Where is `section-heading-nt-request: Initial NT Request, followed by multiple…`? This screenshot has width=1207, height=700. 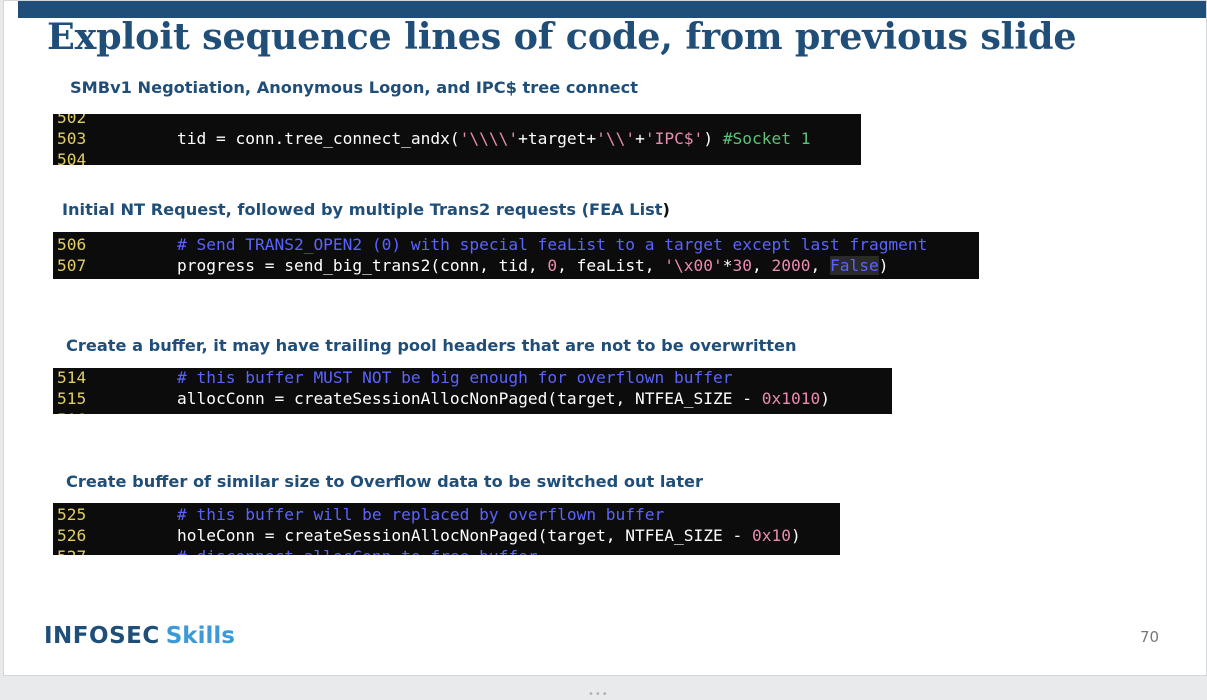 section-heading-nt-request: Initial NT Request, followed by multiple… is located at coordinates (366, 210).